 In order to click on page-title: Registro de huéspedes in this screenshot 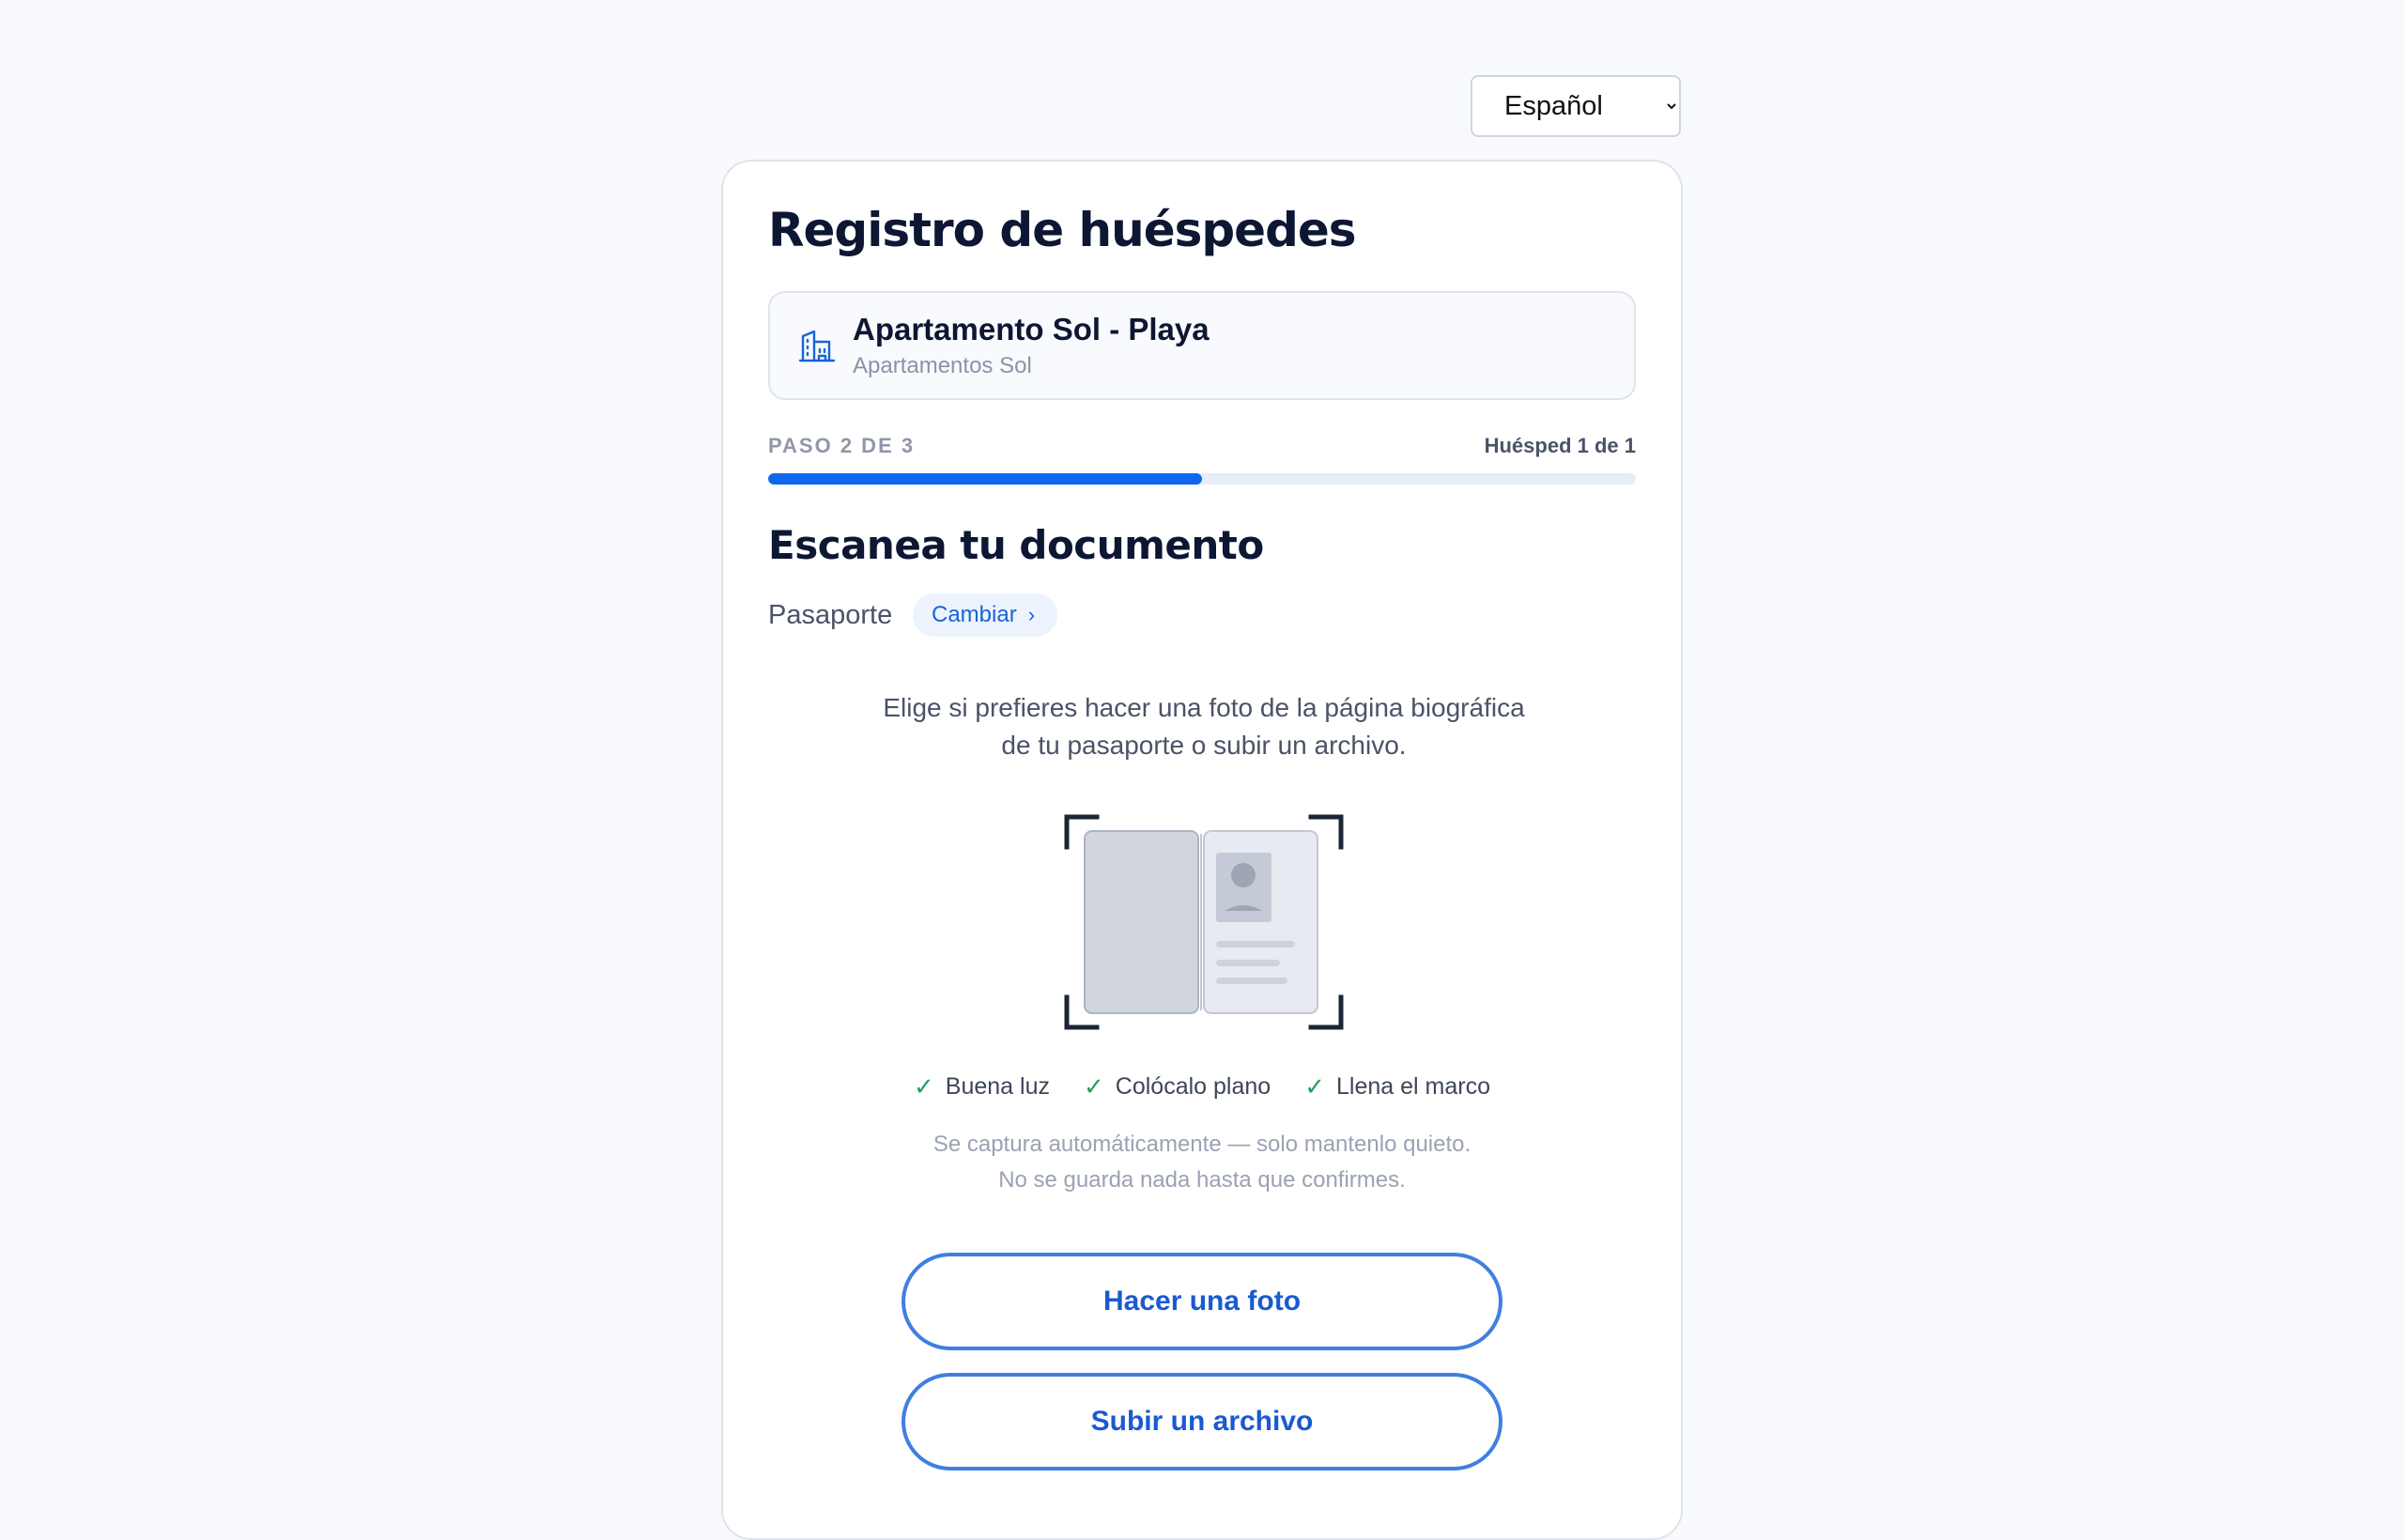, I will do `click(1062, 230)`.